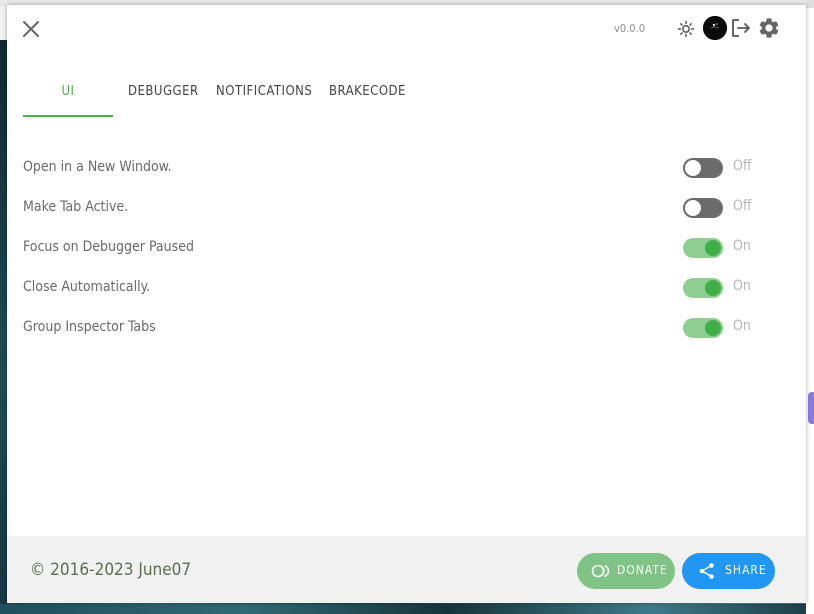  Describe the element at coordinates (642, 570) in the screenshot. I see `donate-label: DONATE` at that location.